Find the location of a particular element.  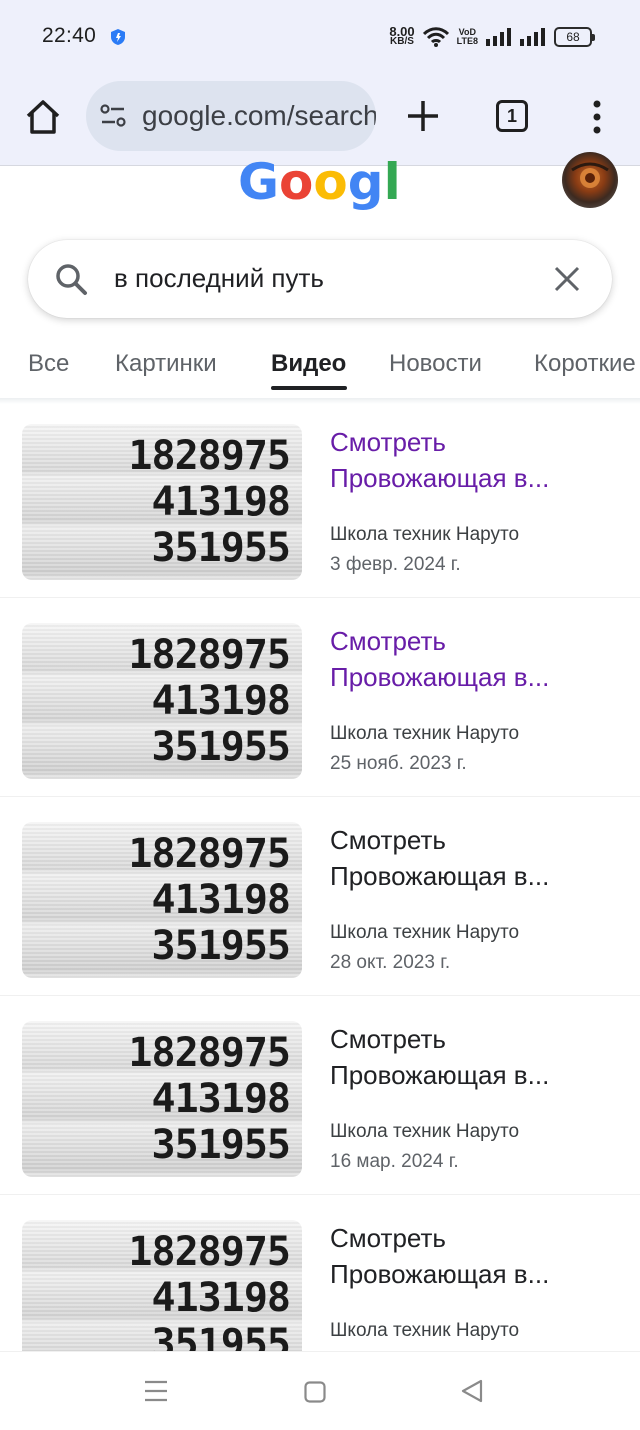

volte-indicator: VoD LTE8 is located at coordinates (467, 37).